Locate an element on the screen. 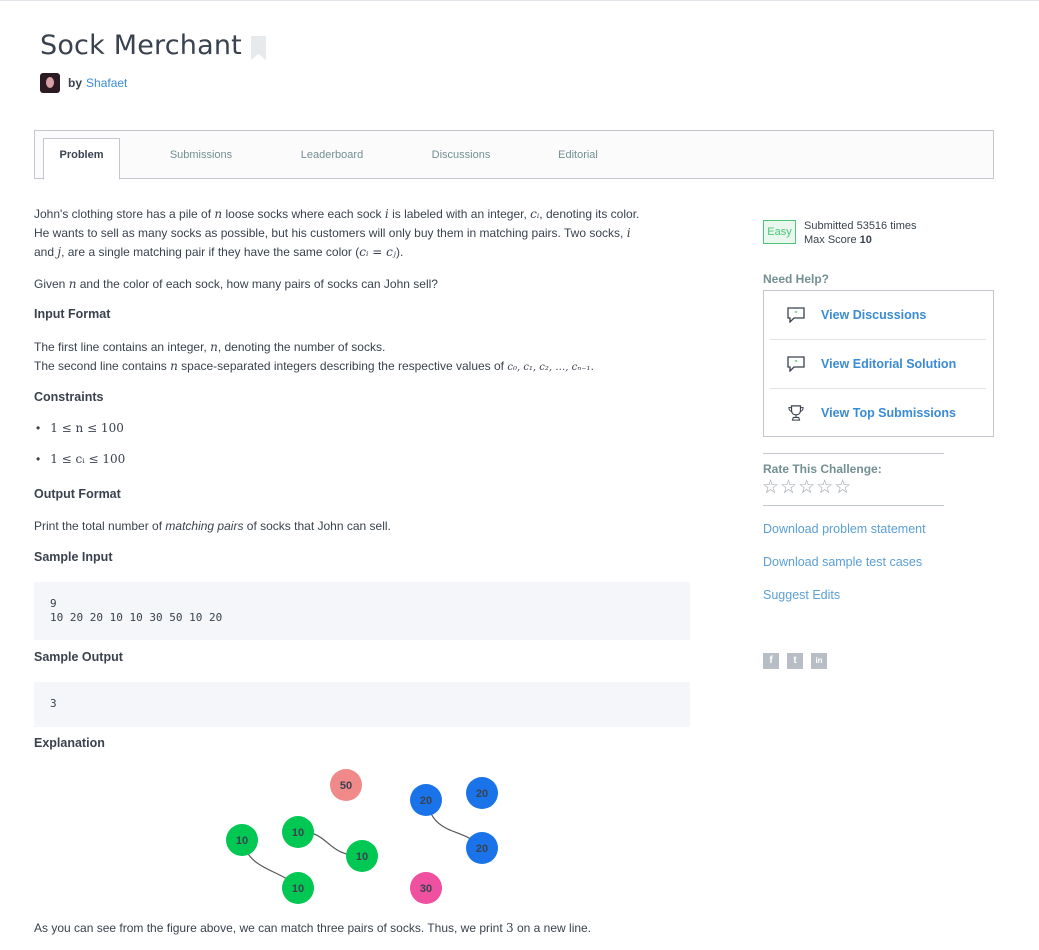 The image size is (1039, 950). top-border is located at coordinates (519, 0).